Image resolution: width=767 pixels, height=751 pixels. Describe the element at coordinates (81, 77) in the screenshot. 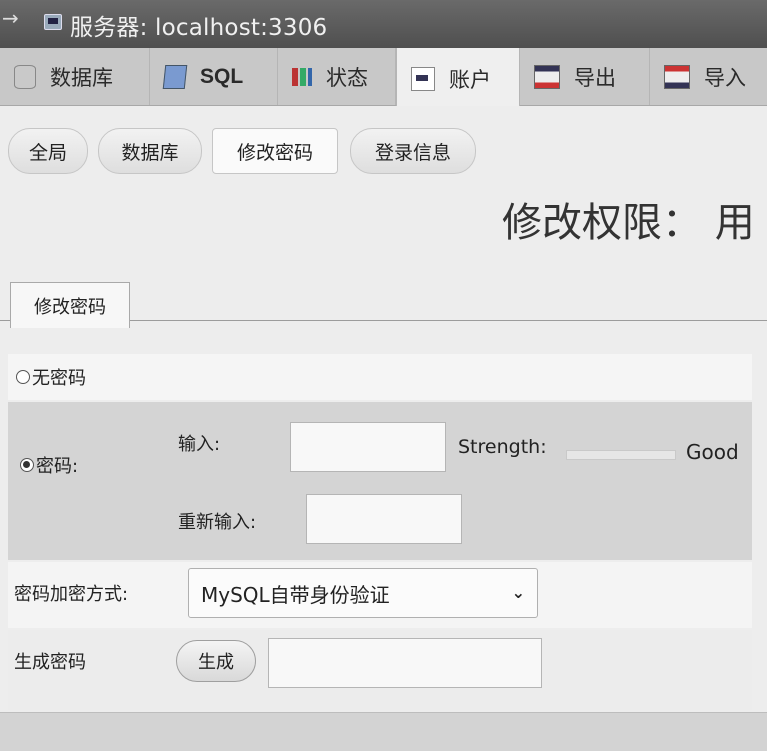

I see `tab-label: 数据库` at that location.